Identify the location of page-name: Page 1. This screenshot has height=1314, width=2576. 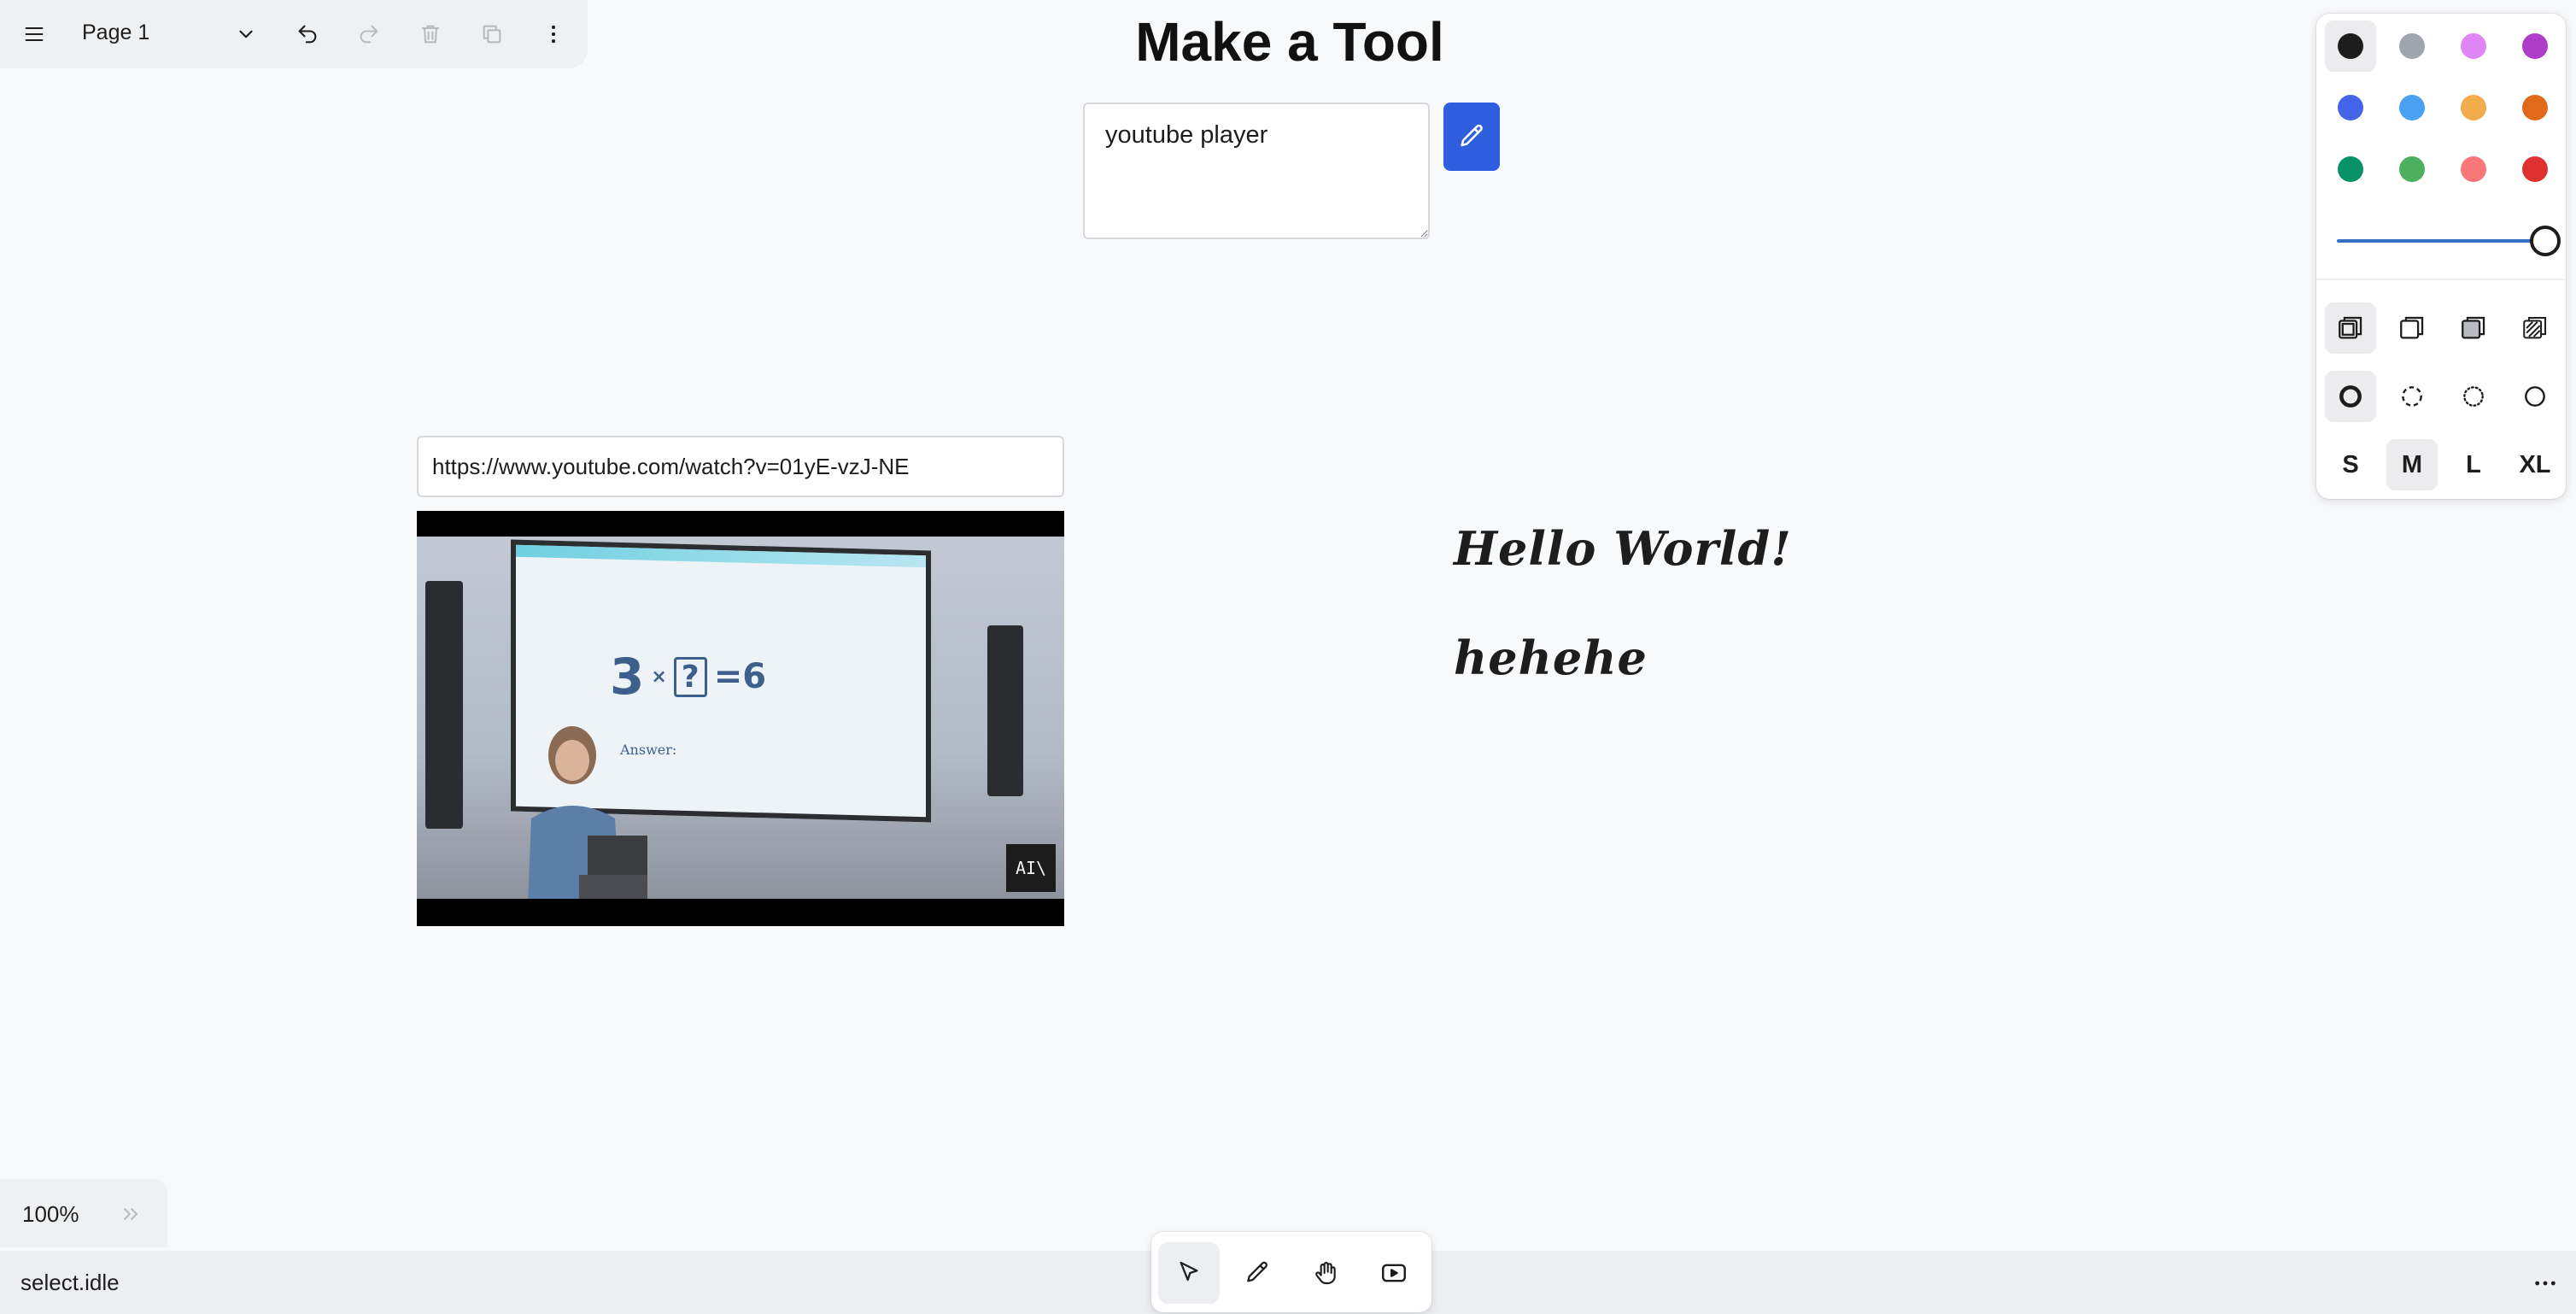
(115, 33).